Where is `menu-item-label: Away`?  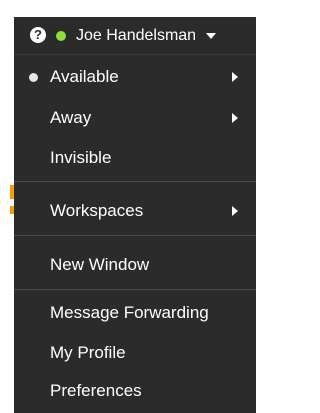
menu-item-label: Away is located at coordinates (71, 117).